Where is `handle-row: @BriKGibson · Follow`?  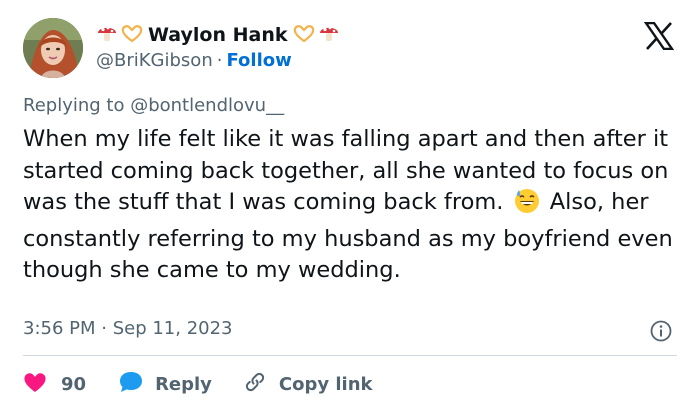 handle-row: @BriKGibson · Follow is located at coordinates (194, 60).